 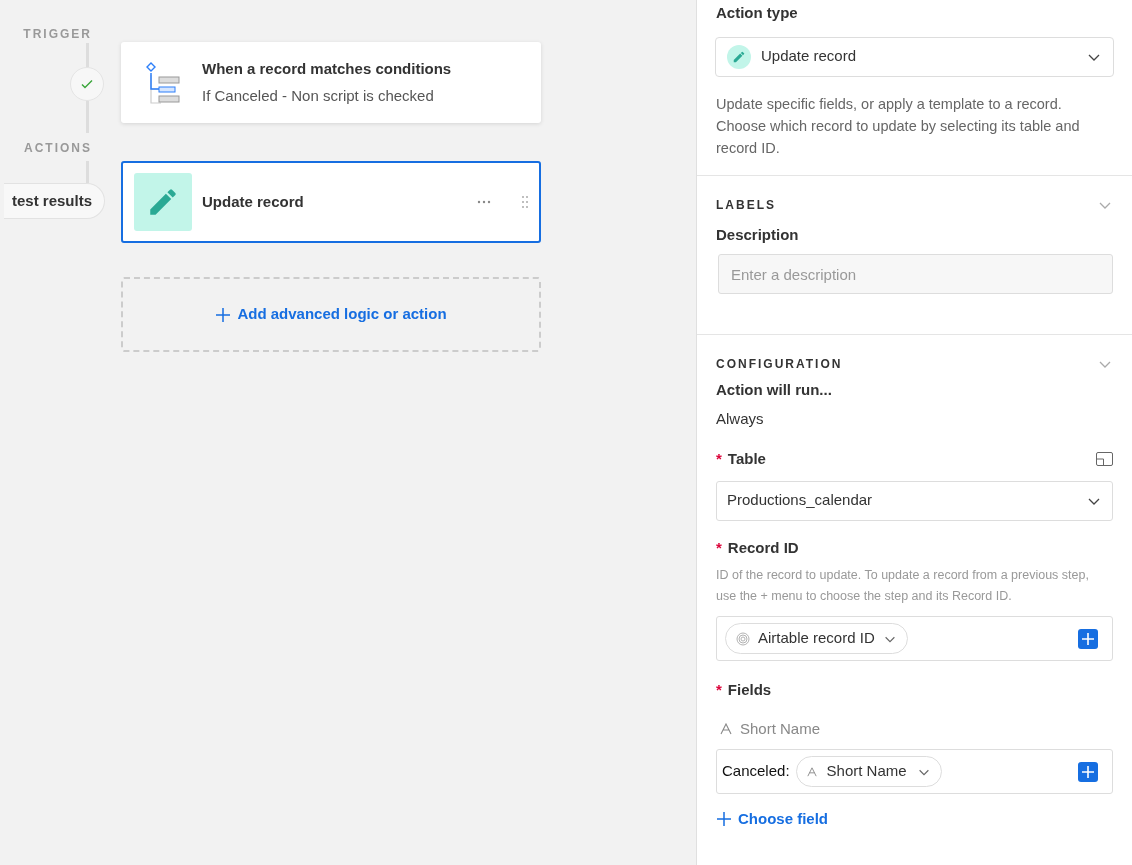 What do you see at coordinates (914, 56) in the screenshot?
I see `action-type-select: Update record` at bounding box center [914, 56].